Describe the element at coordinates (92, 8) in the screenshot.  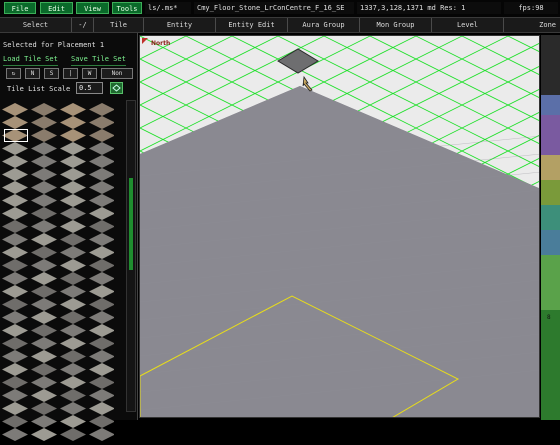
I see `view-menu-button: View` at that location.